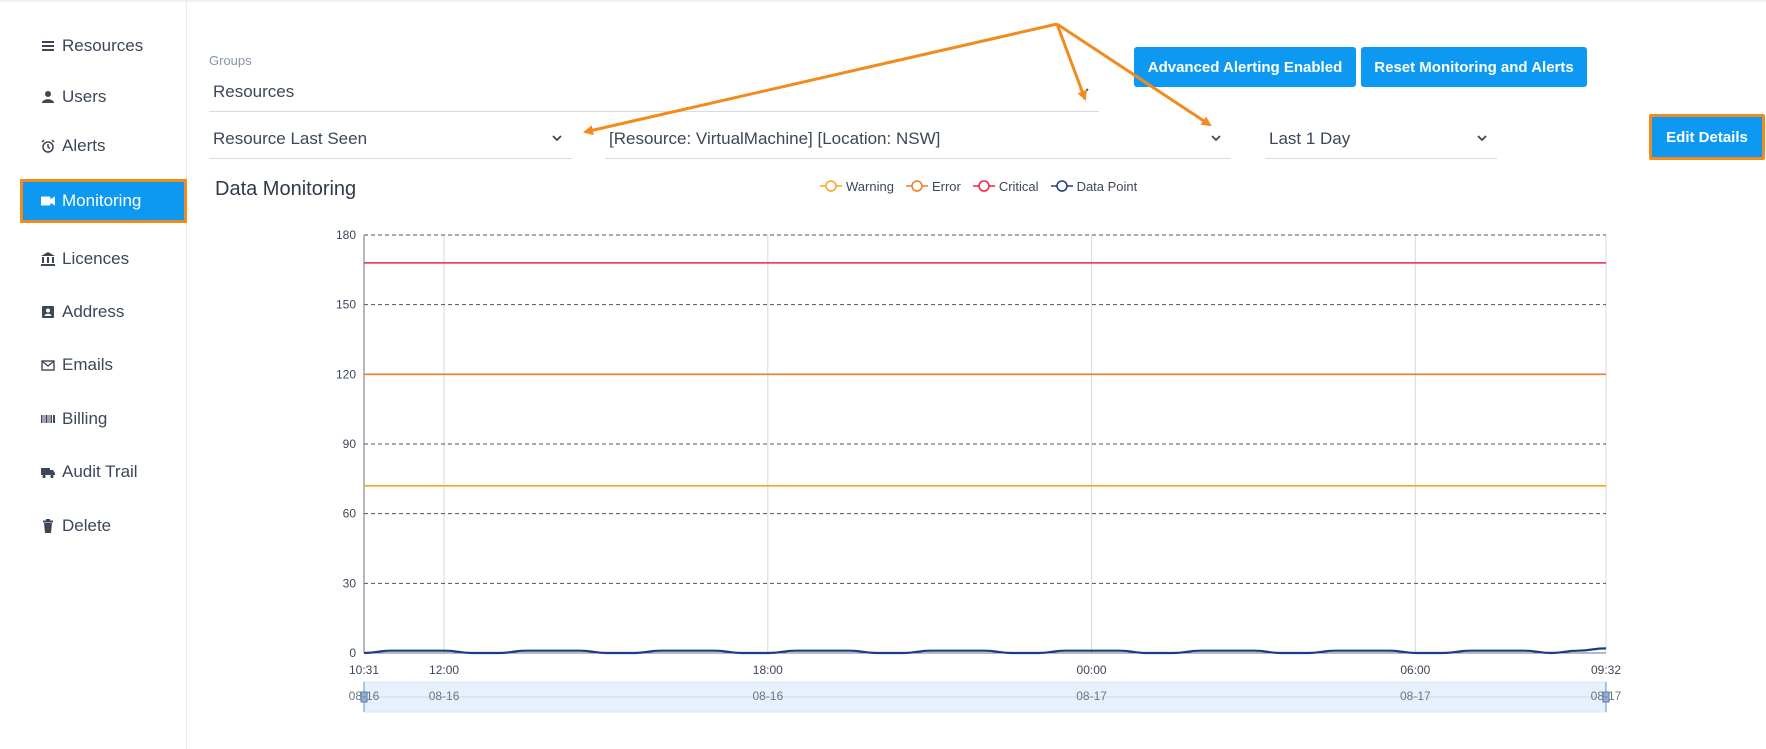 The image size is (1766, 749). I want to click on y-tick-label: 30, so click(350, 583).